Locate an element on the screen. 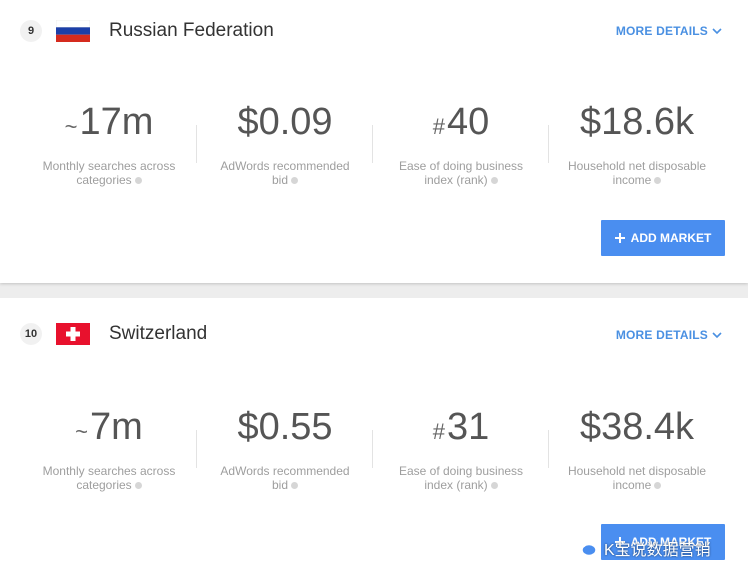 This screenshot has width=748, height=581. metric-value: $0.09 is located at coordinates (285, 122).